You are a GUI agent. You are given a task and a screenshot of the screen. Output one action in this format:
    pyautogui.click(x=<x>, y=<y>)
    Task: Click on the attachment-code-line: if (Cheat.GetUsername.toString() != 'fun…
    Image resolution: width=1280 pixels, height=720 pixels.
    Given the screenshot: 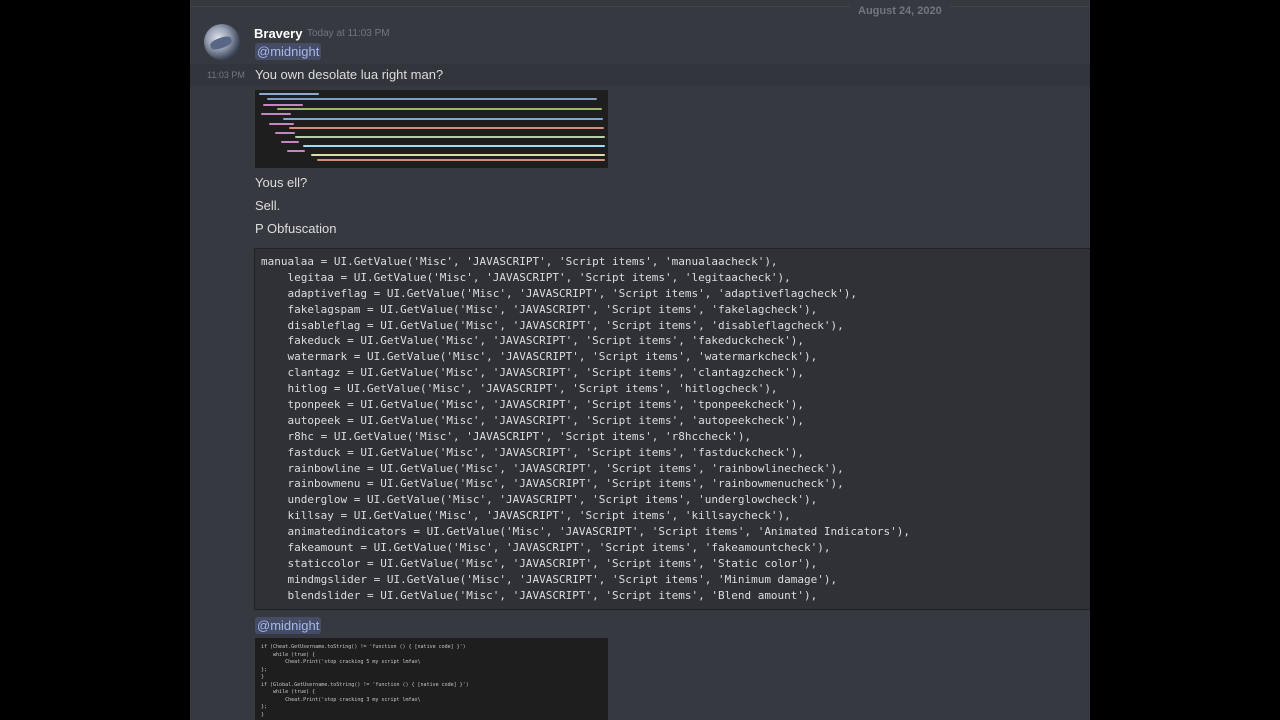 What is the action you would take?
    pyautogui.click(x=363, y=647)
    